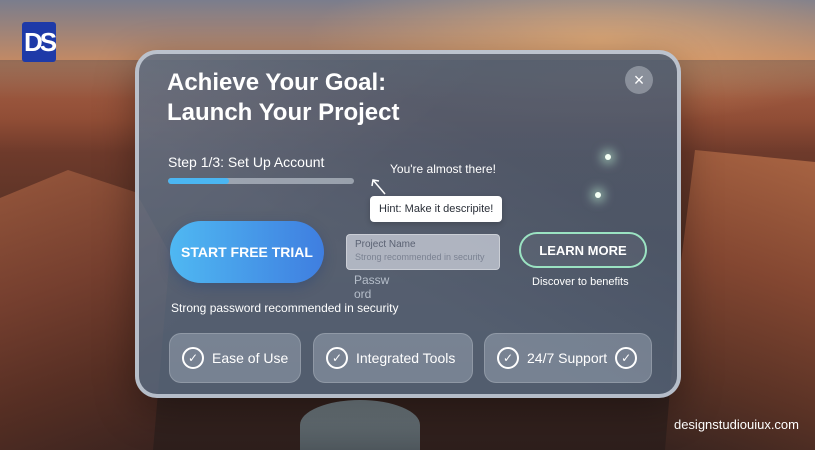 This screenshot has width=815, height=450. What do you see at coordinates (250, 358) in the screenshot?
I see `feature-label: Ease of Use` at bounding box center [250, 358].